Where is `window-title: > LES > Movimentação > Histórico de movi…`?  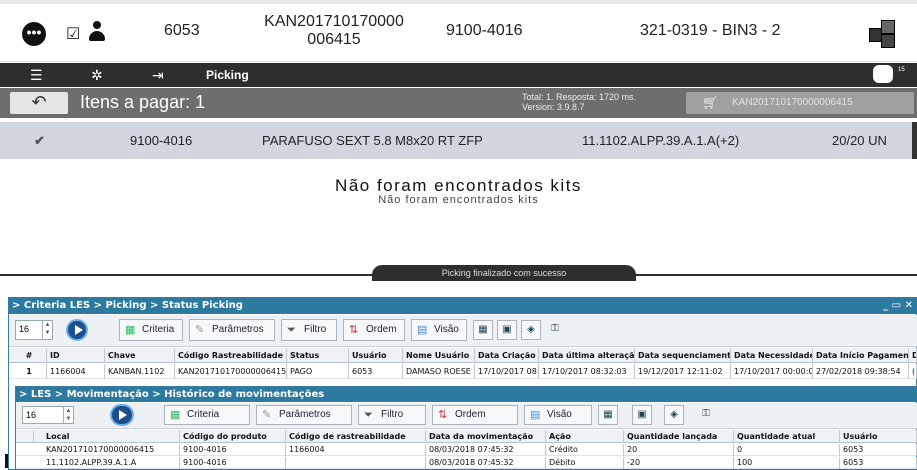 window-title: > LES > Movimentação > Histórico de movi… is located at coordinates (172, 394).